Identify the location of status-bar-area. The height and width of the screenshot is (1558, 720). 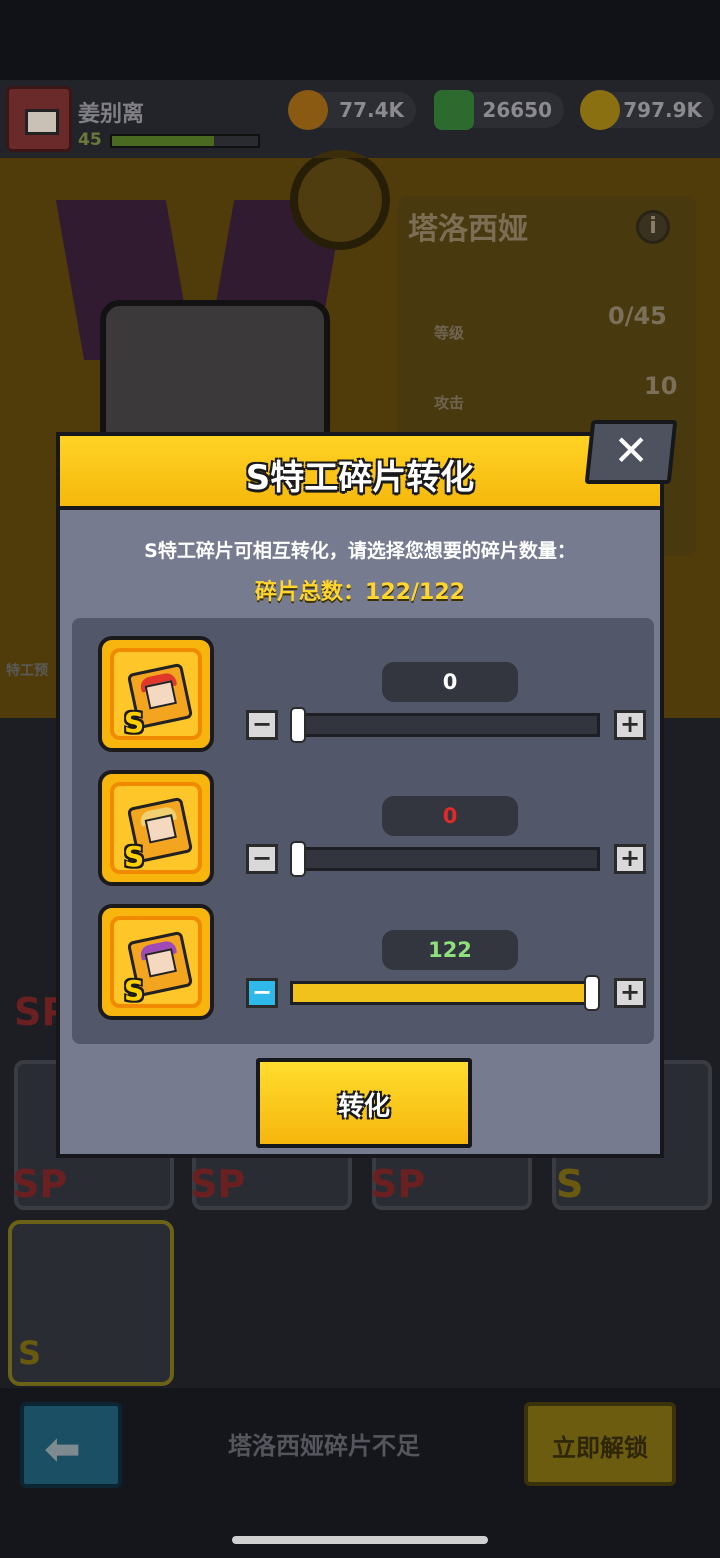
(360, 40).